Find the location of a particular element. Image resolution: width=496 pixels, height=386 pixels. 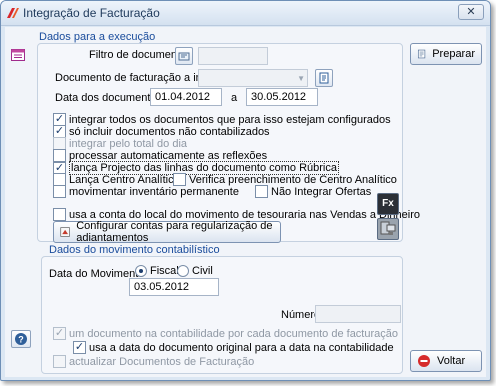

title-bar: Integração de Facturação ✕ is located at coordinates (245, 13).